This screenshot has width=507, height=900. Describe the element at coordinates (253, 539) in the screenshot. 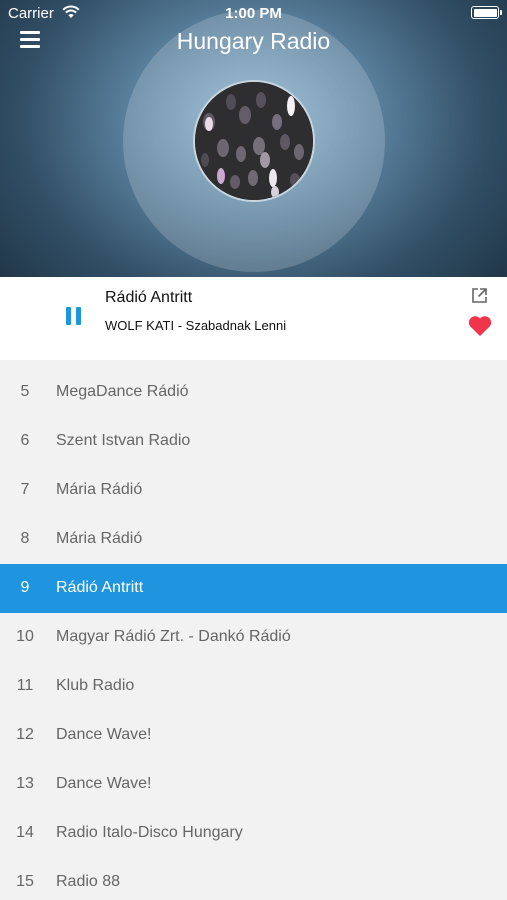

I see `station-row: 8 Mária Rádió` at that location.